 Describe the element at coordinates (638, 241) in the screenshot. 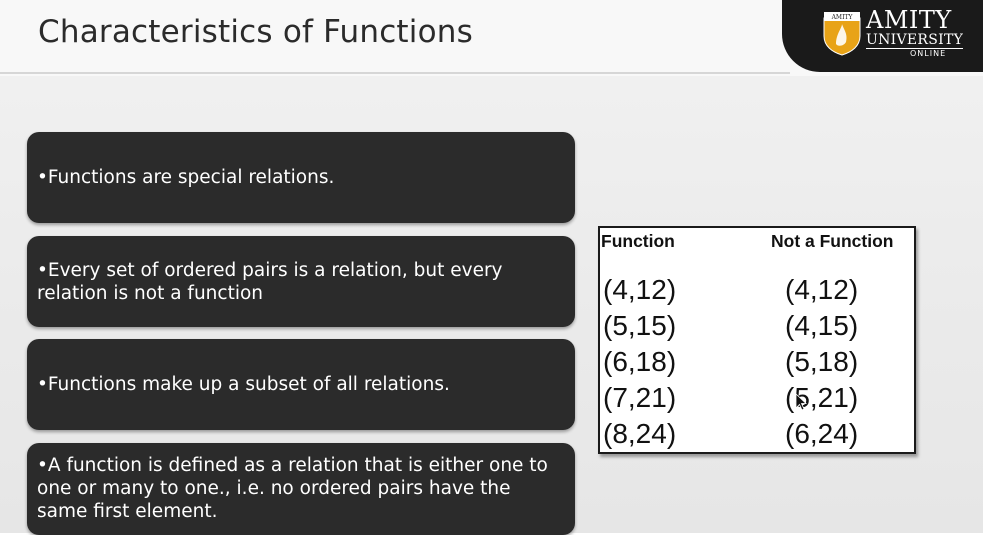

I see `function-column-header: Function` at that location.